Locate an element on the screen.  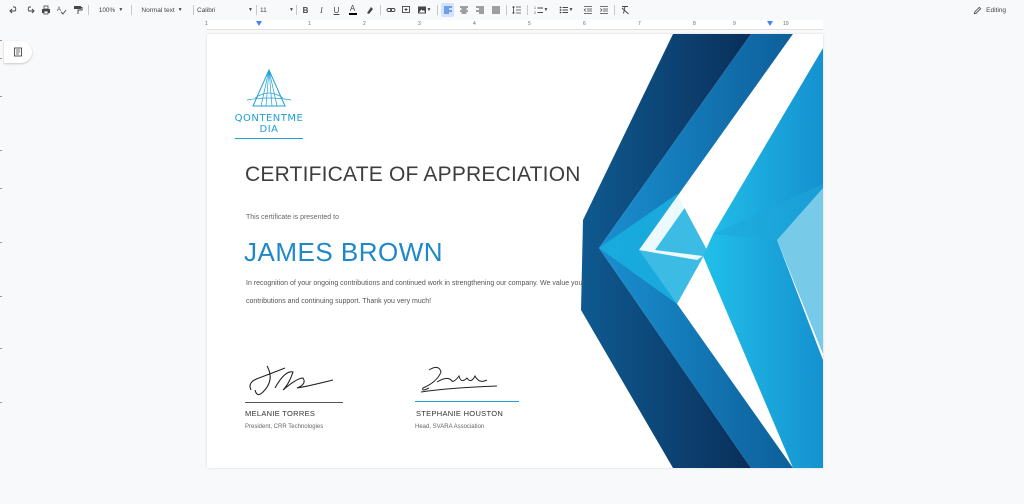
certificate-title: CERTIFICATE OF APPRECIATION is located at coordinates (413, 174).